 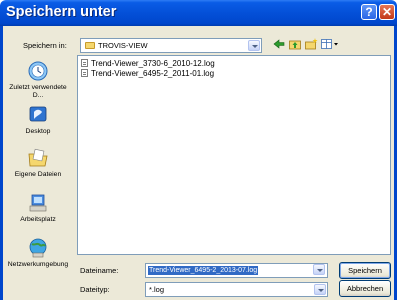 I want to click on views-menu-icon, so click(x=330, y=44).